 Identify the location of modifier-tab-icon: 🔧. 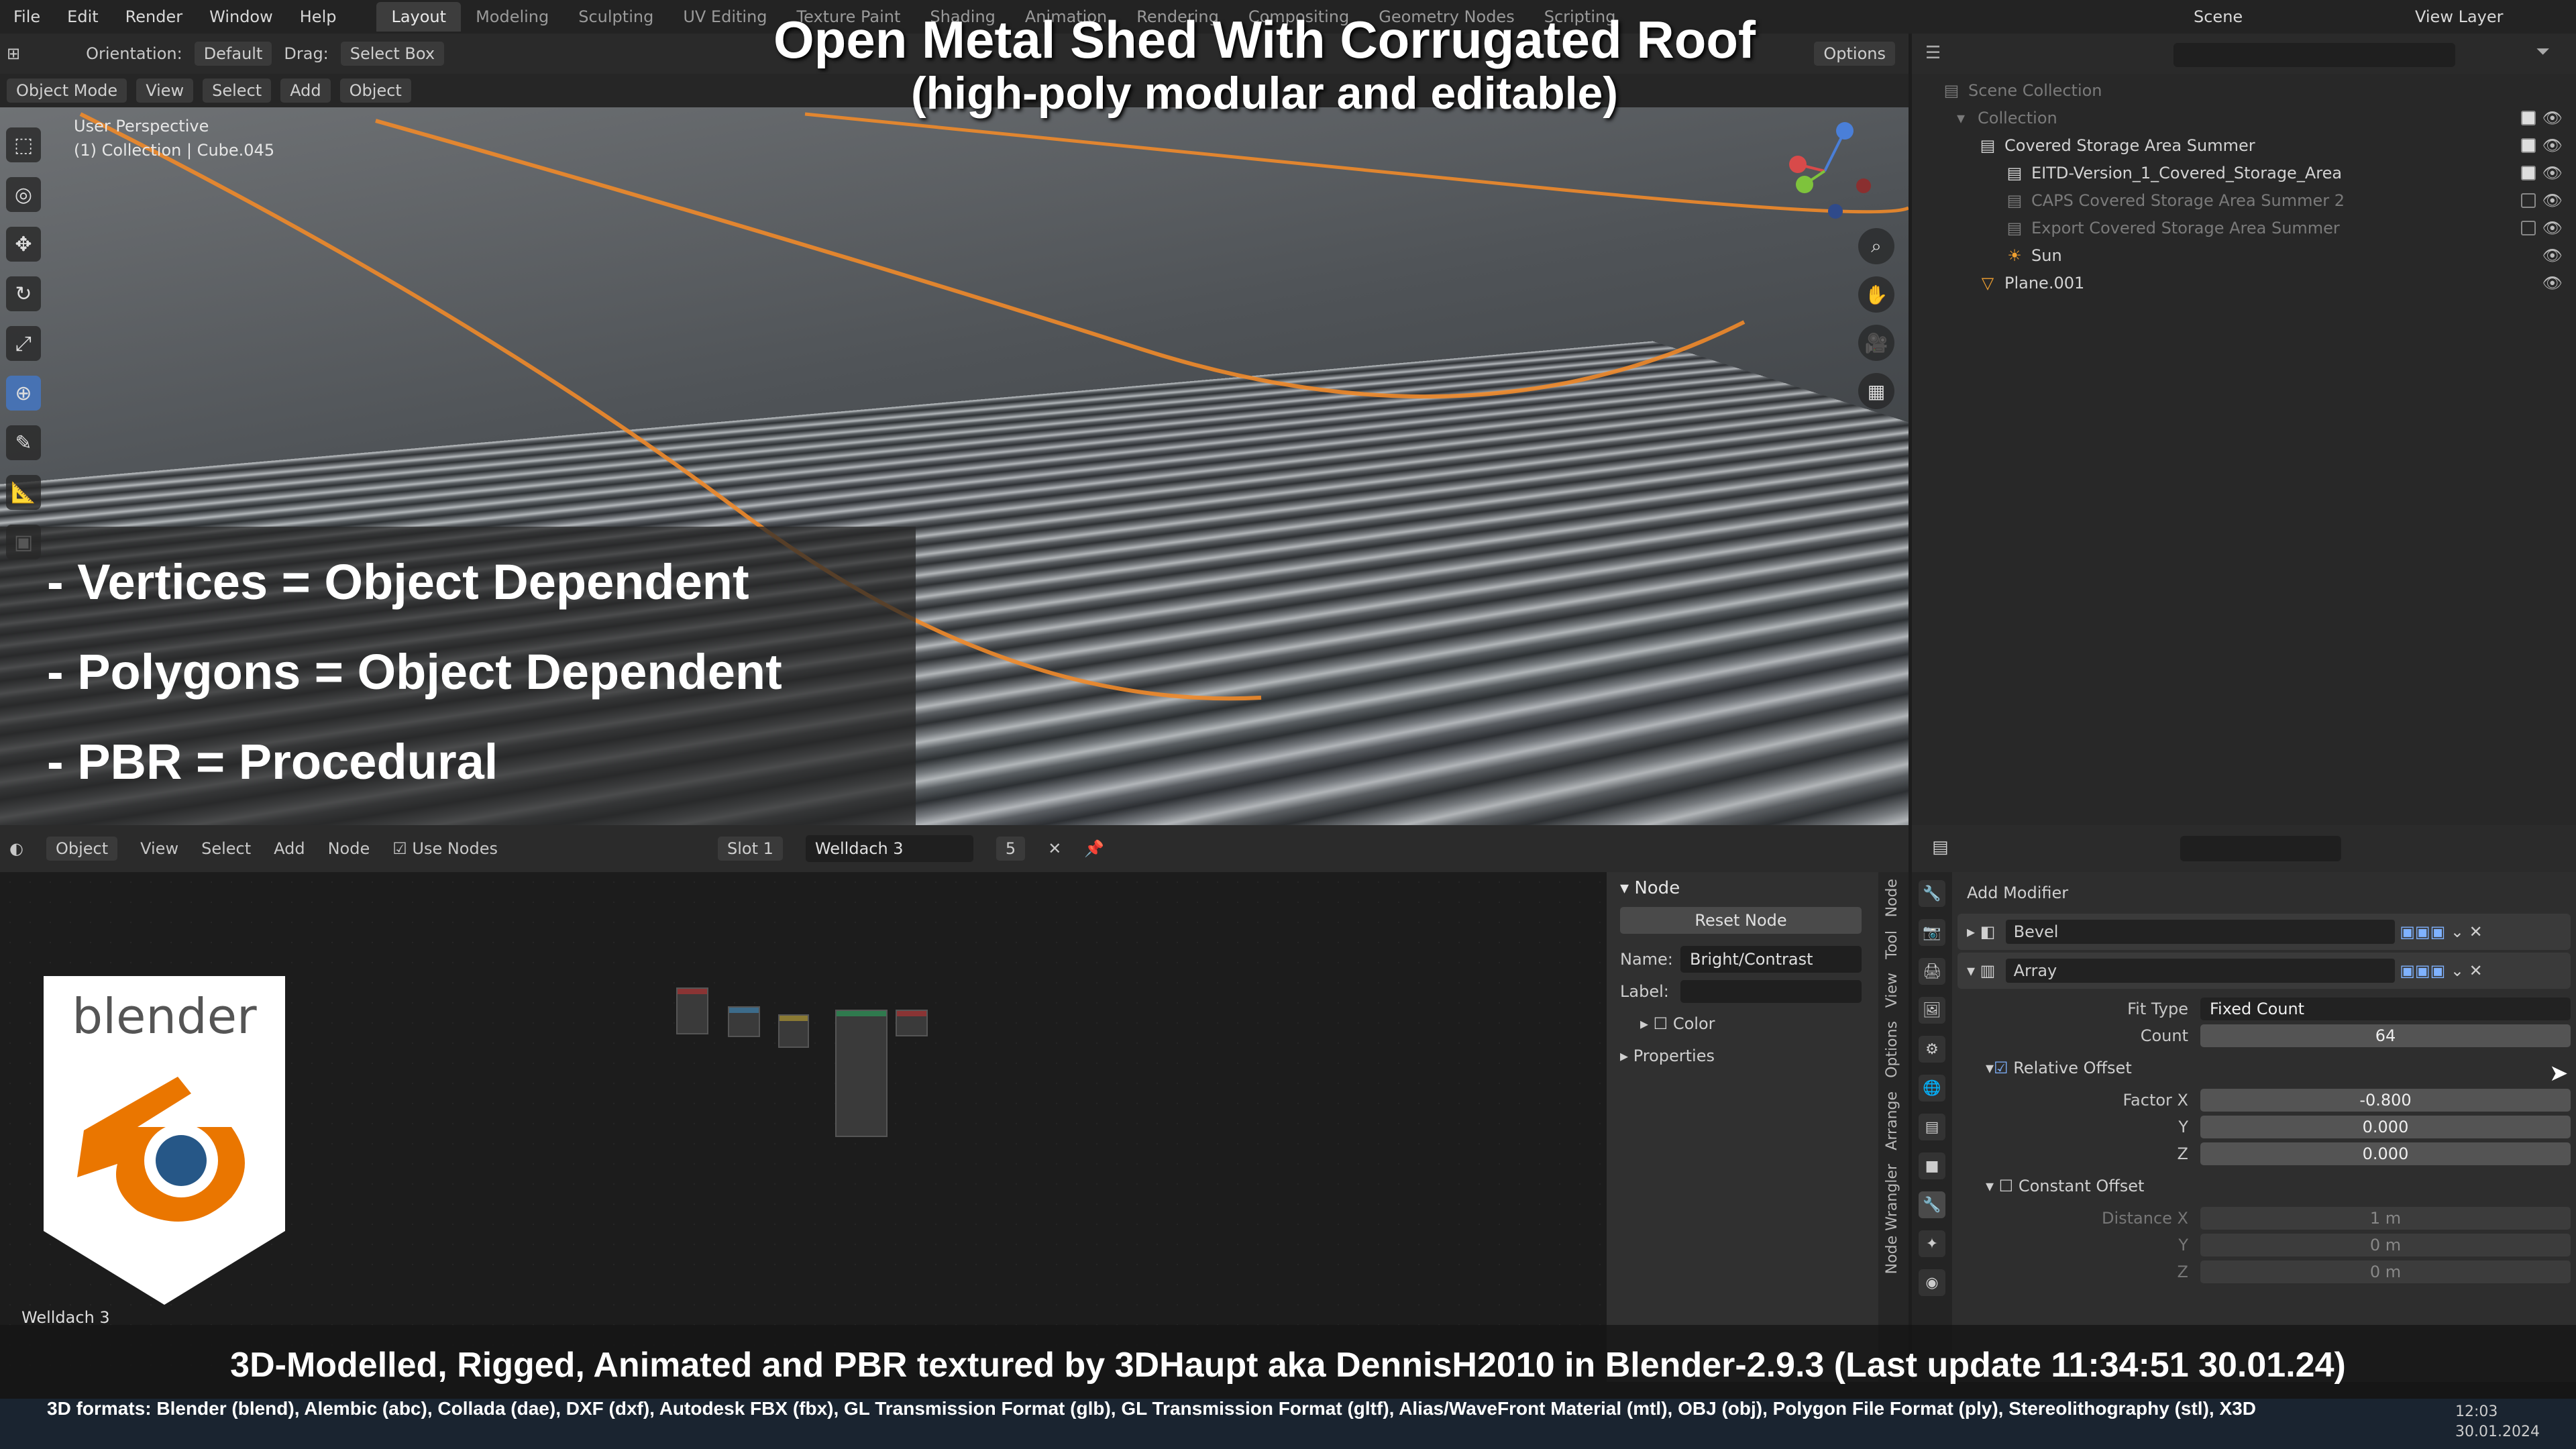
(1932, 1204).